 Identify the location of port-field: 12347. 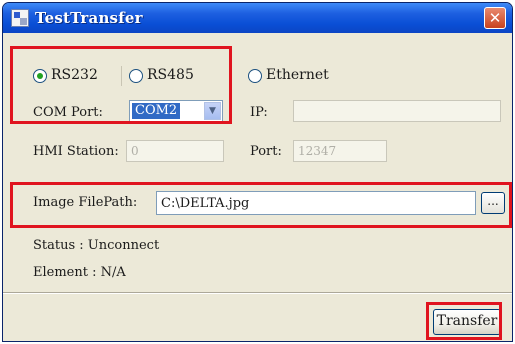
(340, 151).